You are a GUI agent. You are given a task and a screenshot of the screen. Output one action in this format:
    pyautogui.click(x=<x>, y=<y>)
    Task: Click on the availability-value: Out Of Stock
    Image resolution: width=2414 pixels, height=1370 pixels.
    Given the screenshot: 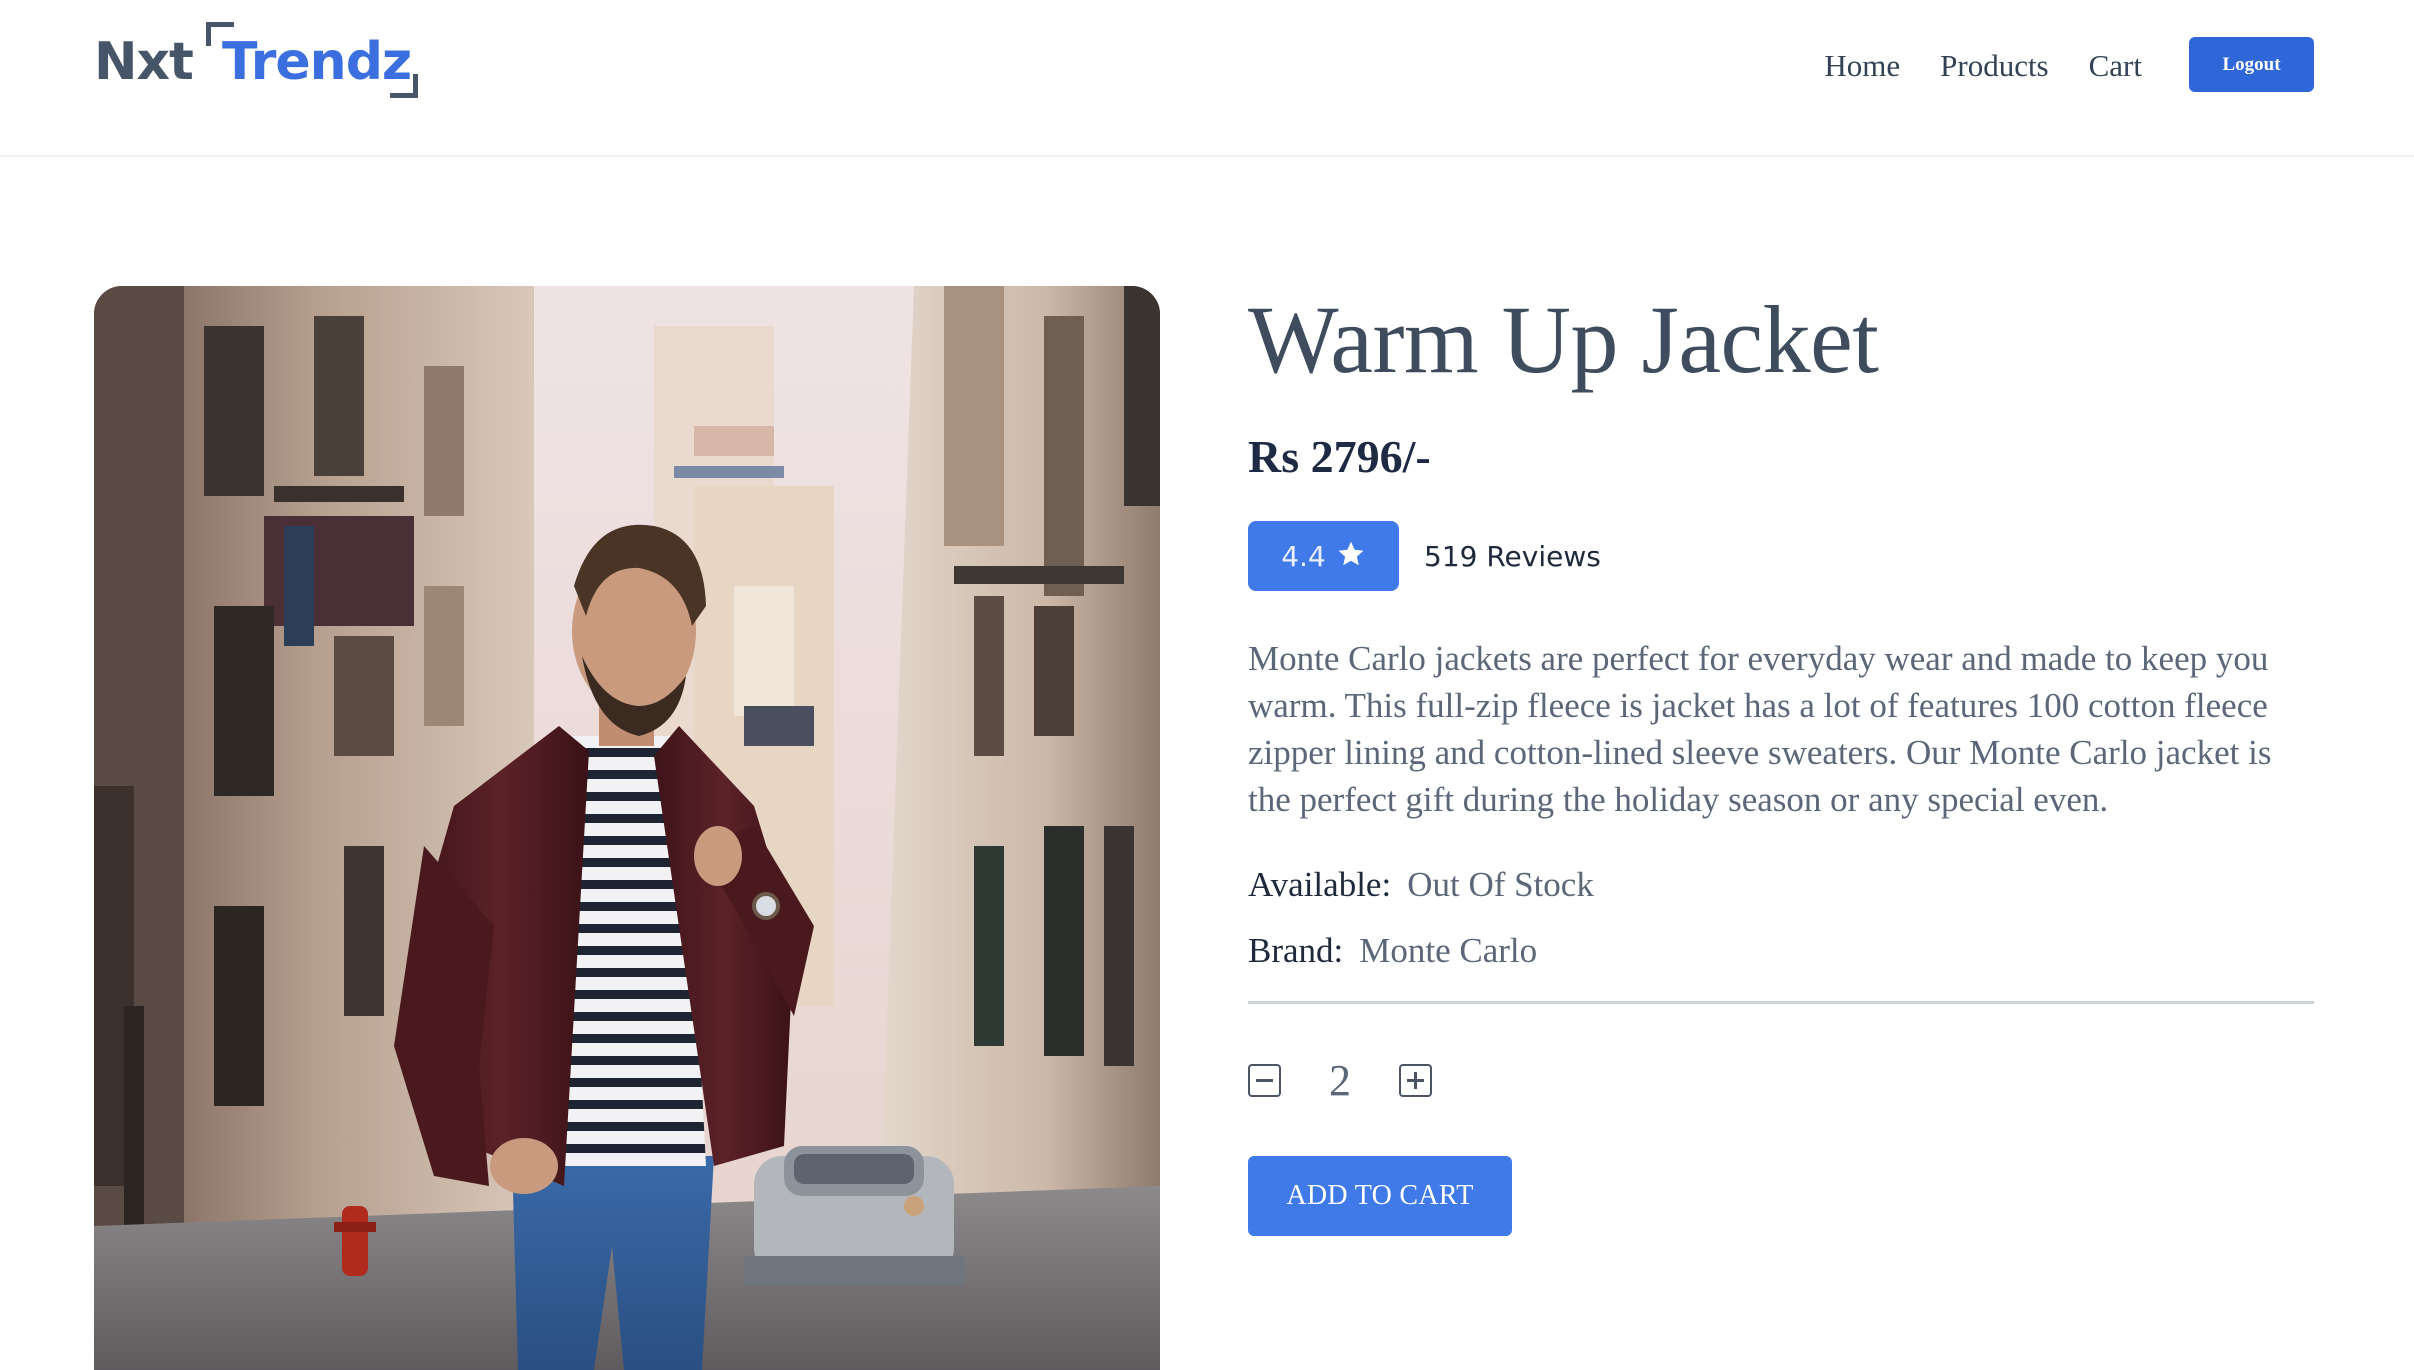 What is the action you would take?
    pyautogui.click(x=1500, y=884)
    